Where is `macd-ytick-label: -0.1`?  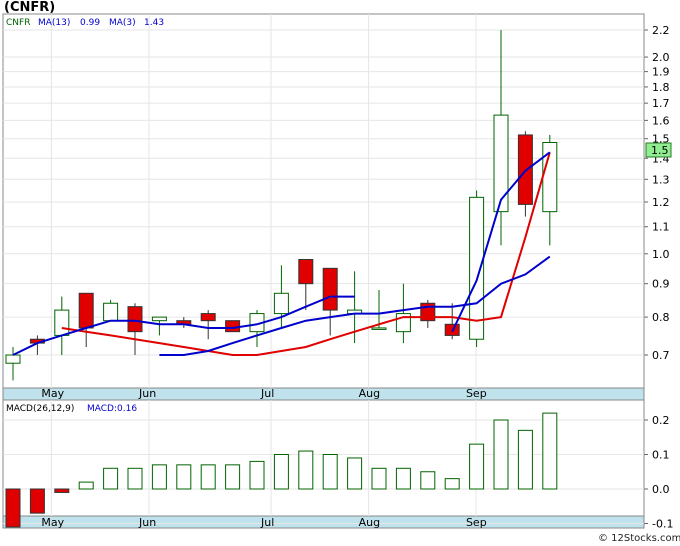 macd-ytick-label: -0.1 is located at coordinates (662, 524).